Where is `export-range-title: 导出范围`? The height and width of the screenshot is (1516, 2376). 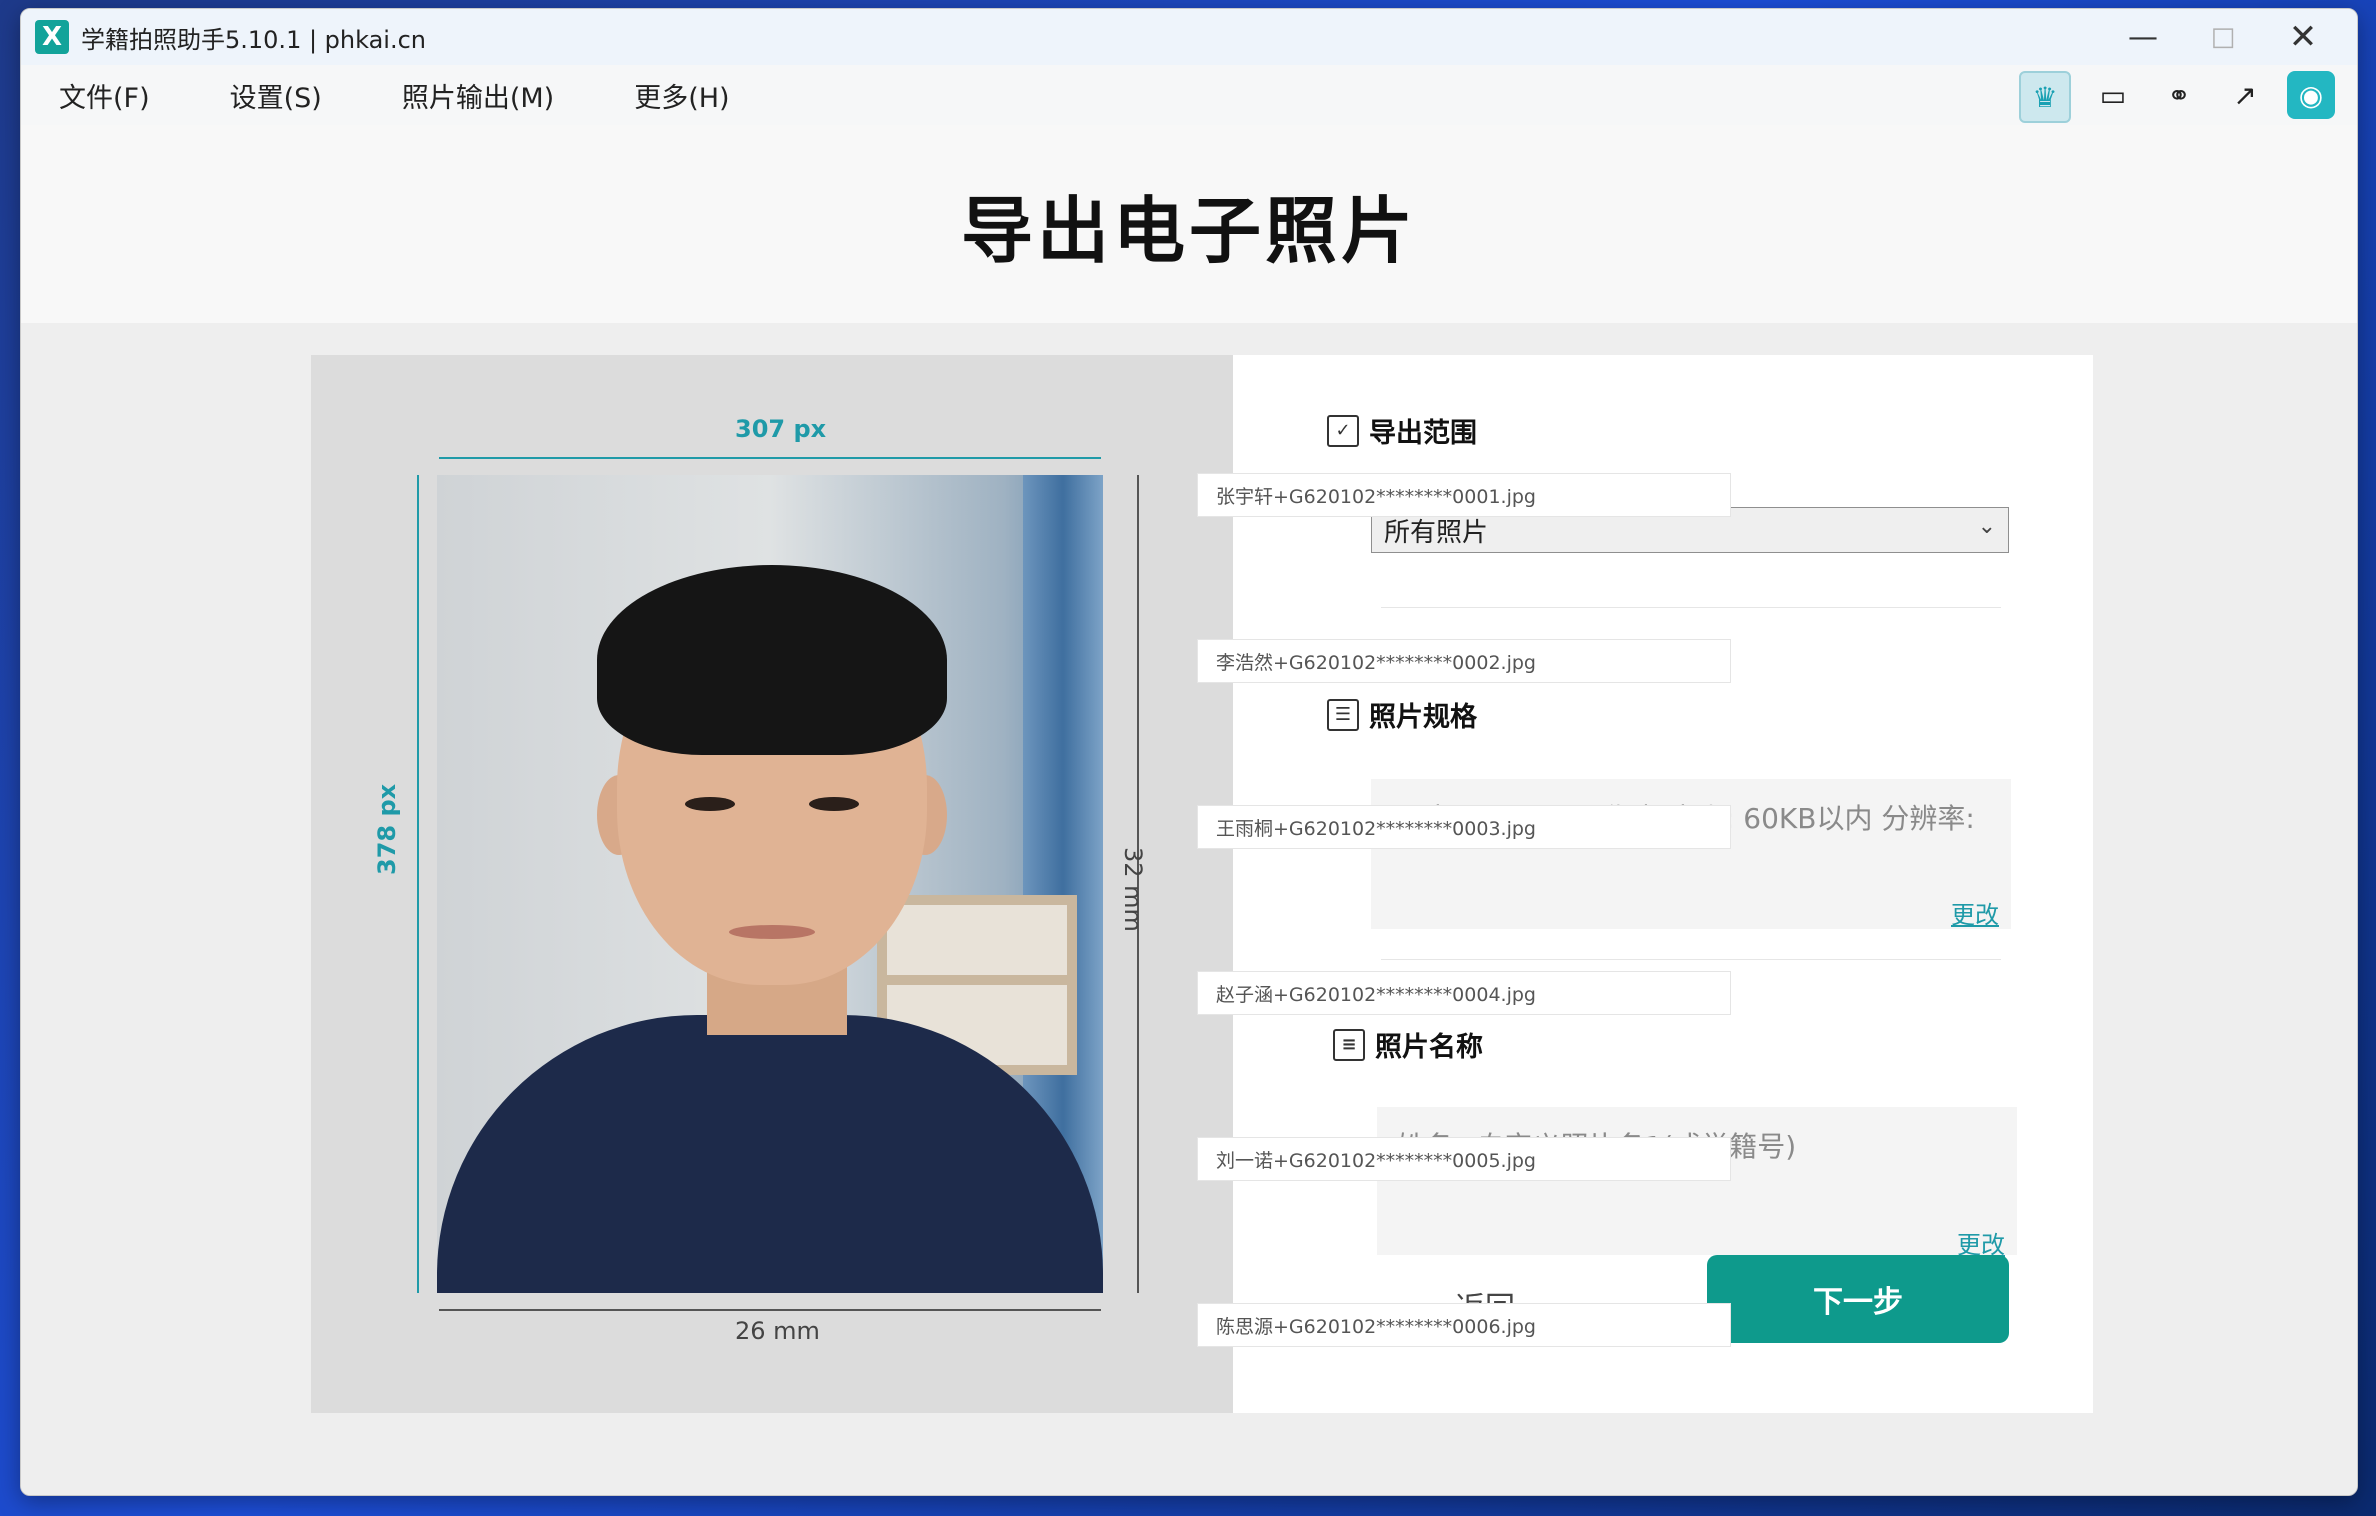 export-range-title: 导出范围 is located at coordinates (1423, 433).